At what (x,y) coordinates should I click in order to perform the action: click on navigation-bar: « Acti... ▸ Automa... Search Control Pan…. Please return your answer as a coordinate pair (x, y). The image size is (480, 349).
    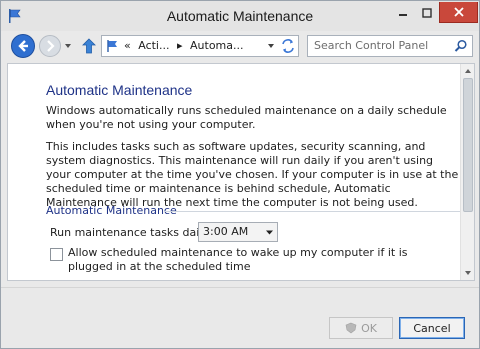
    Looking at the image, I should click on (240, 46).